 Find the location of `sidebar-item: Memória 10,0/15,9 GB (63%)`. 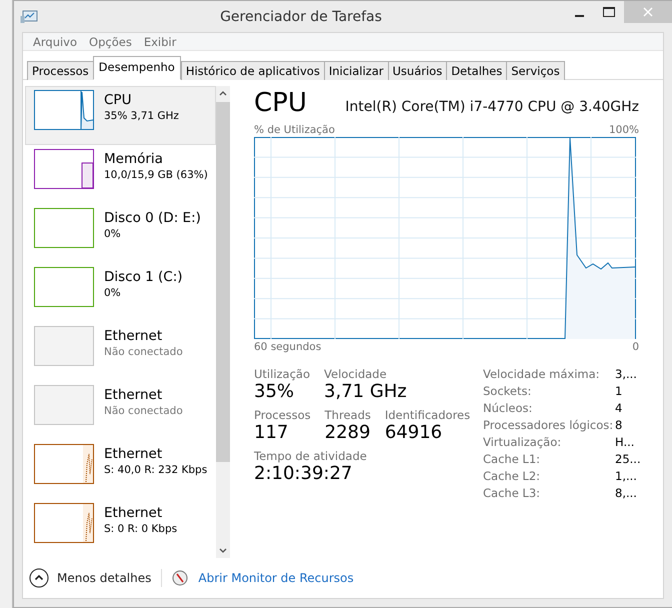

sidebar-item: Memória 10,0/15,9 GB (63%) is located at coordinates (120, 174).